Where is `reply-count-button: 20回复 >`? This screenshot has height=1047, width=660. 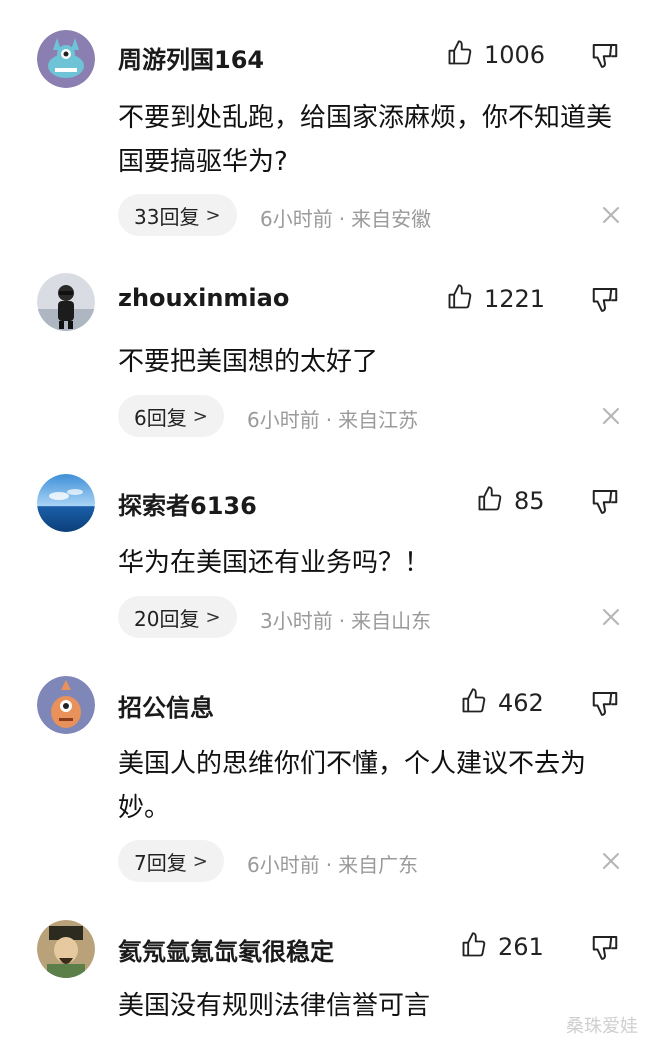 reply-count-button: 20回复 > is located at coordinates (177, 617).